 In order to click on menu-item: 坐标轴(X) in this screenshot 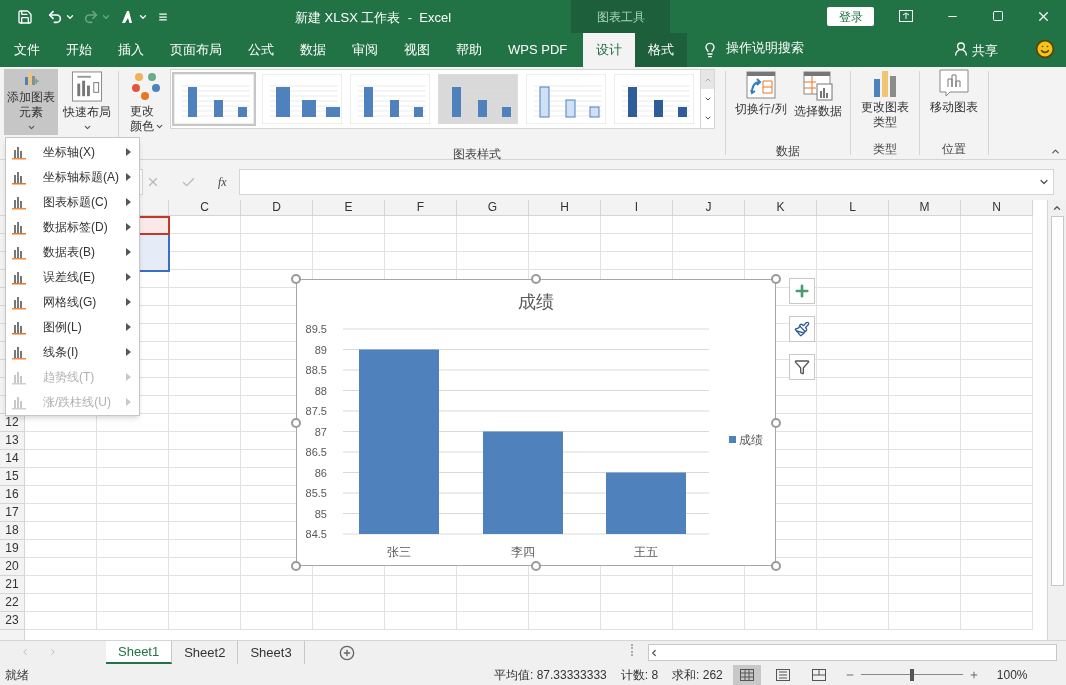, I will do `click(72, 151)`.